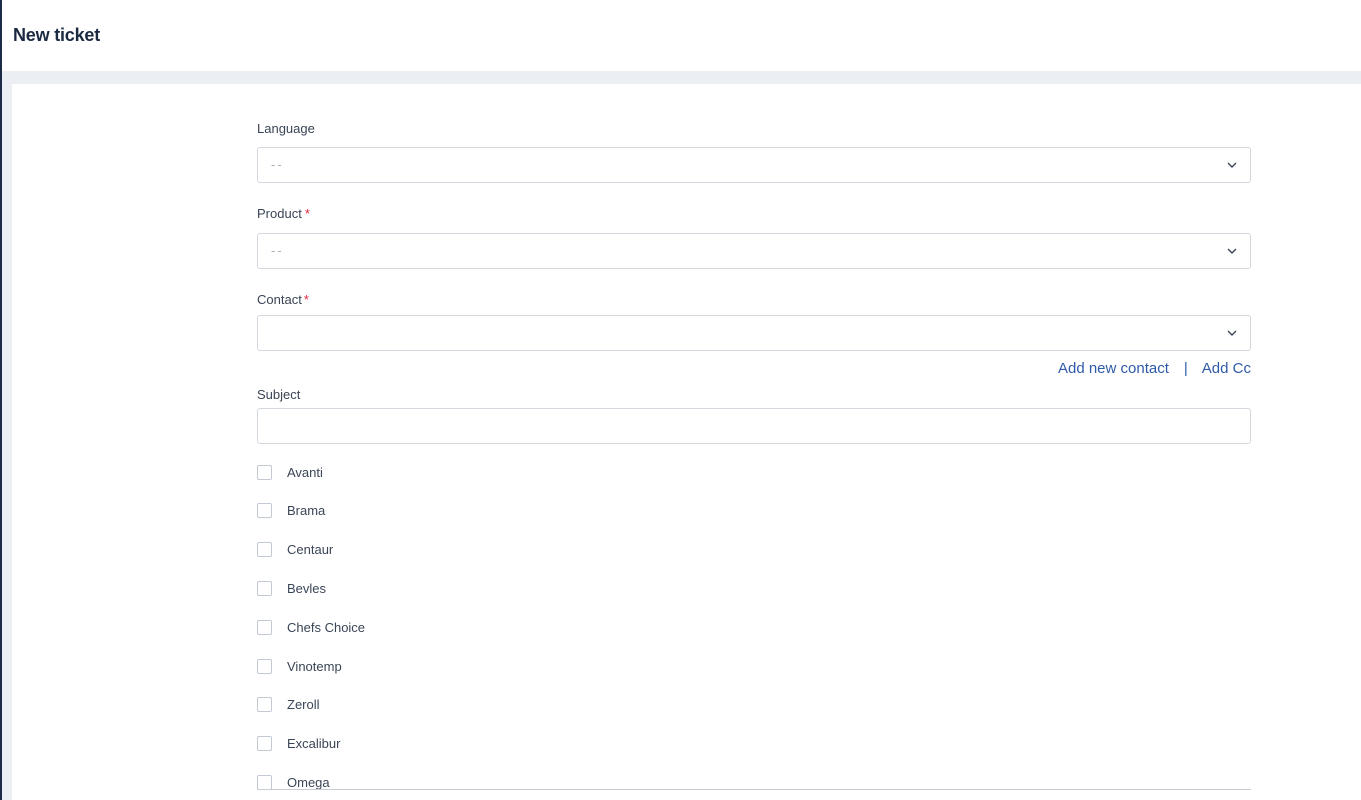 Image resolution: width=1361 pixels, height=800 pixels. I want to click on checkbox-label: Omega, so click(308, 782).